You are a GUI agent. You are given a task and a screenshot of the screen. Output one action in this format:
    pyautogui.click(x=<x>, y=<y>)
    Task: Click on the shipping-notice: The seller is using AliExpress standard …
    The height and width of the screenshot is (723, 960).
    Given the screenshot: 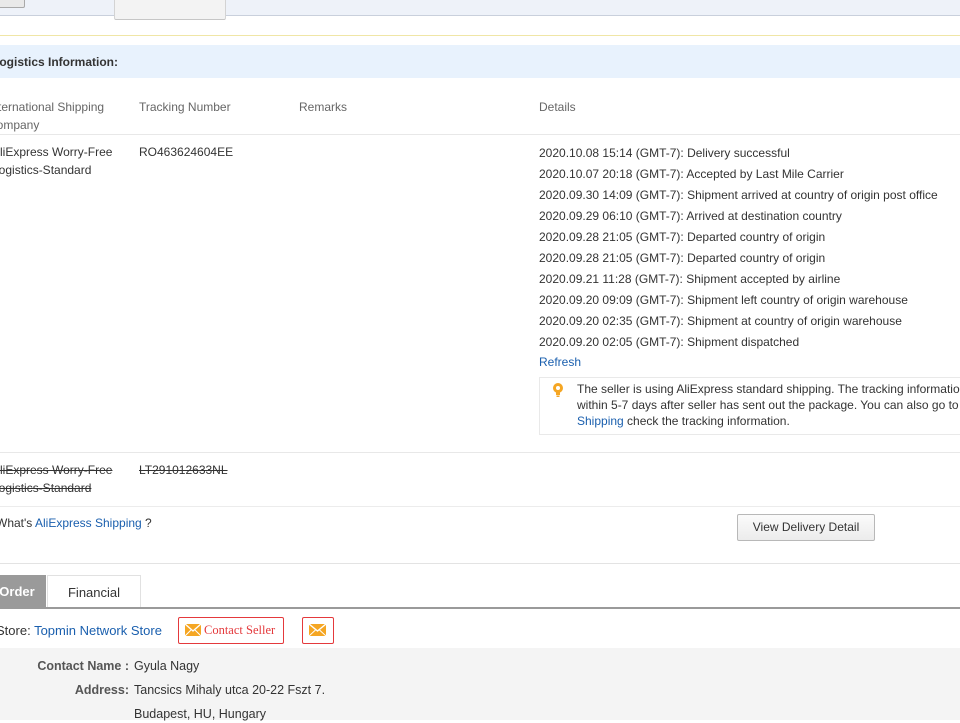 What is the action you would take?
    pyautogui.click(x=749, y=406)
    